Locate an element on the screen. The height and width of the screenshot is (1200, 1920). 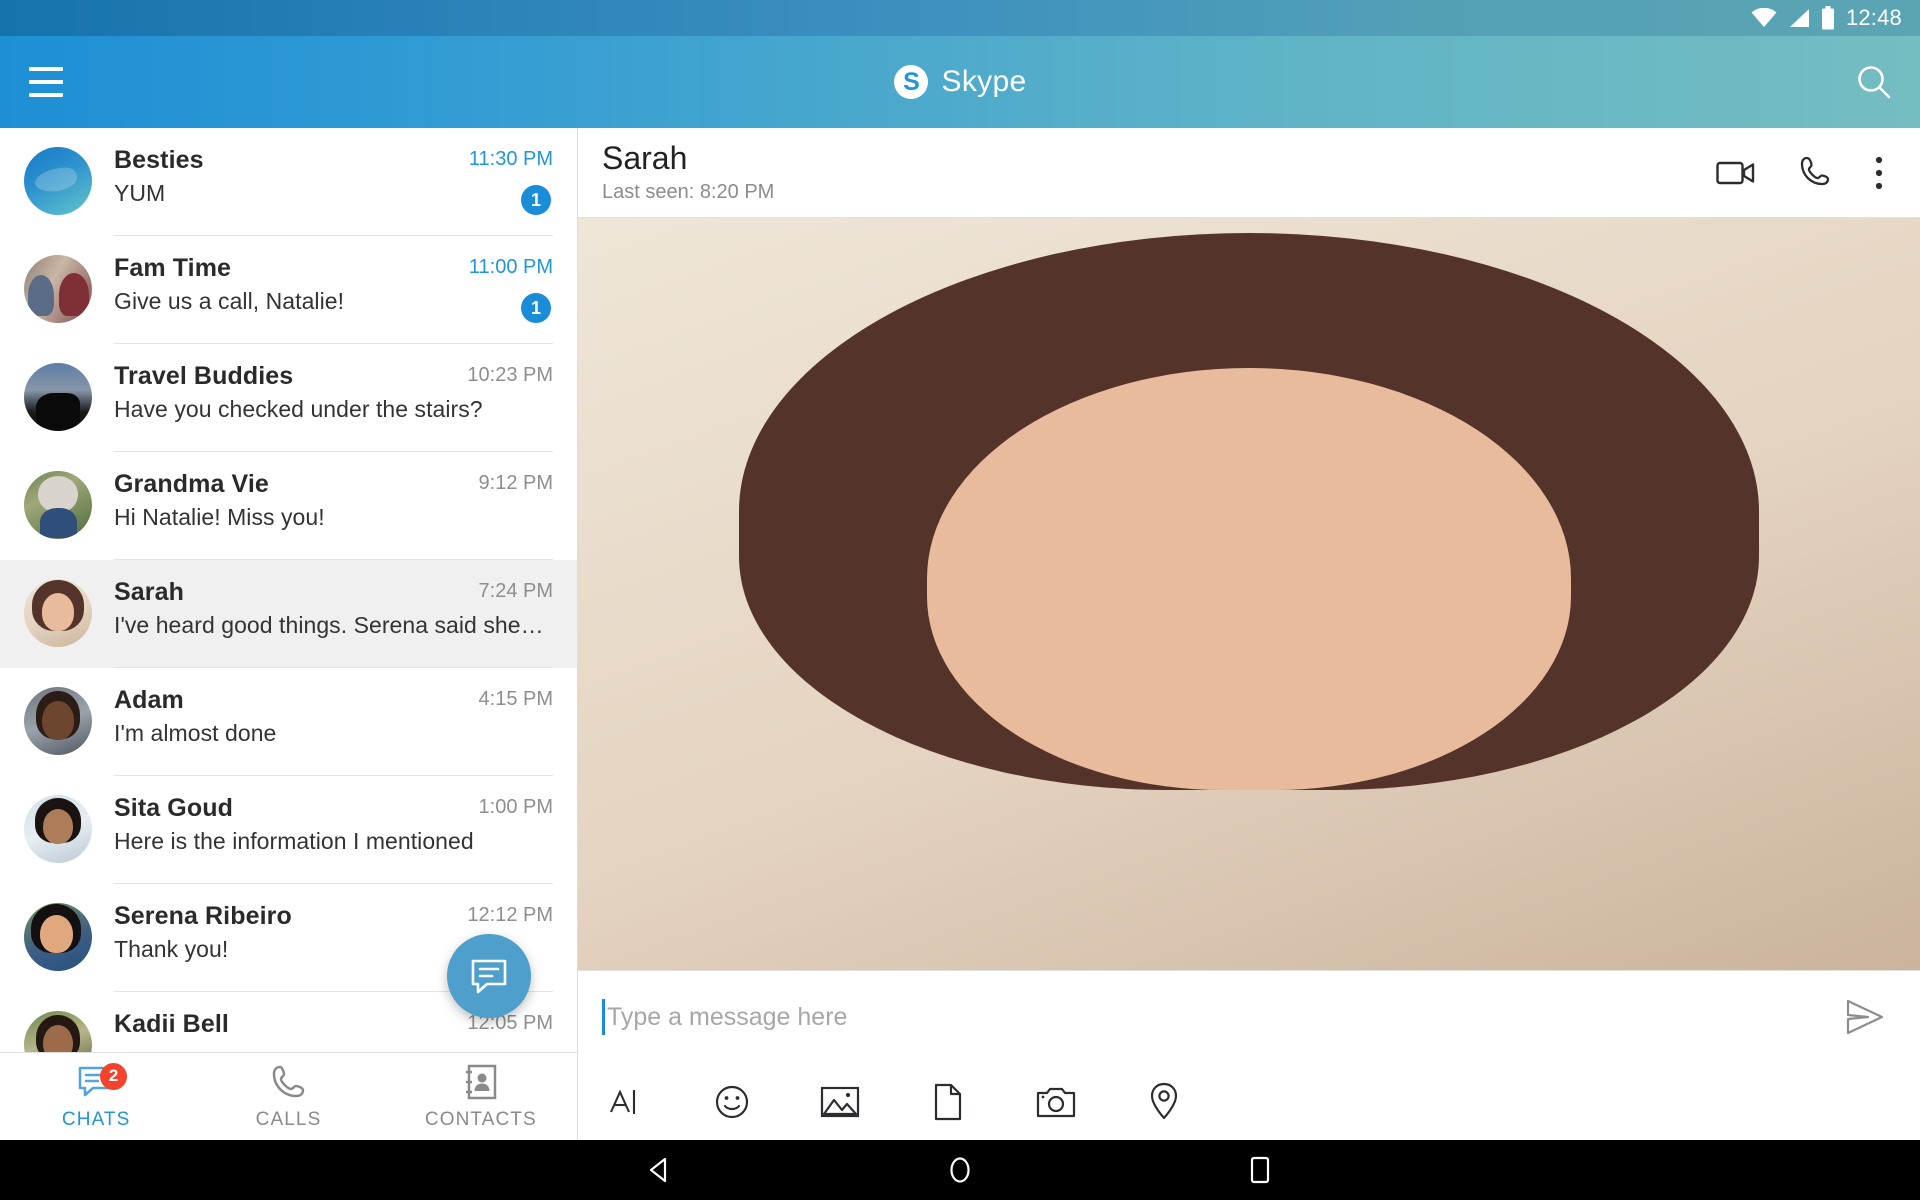
new-chat-icon is located at coordinates (489, 976).